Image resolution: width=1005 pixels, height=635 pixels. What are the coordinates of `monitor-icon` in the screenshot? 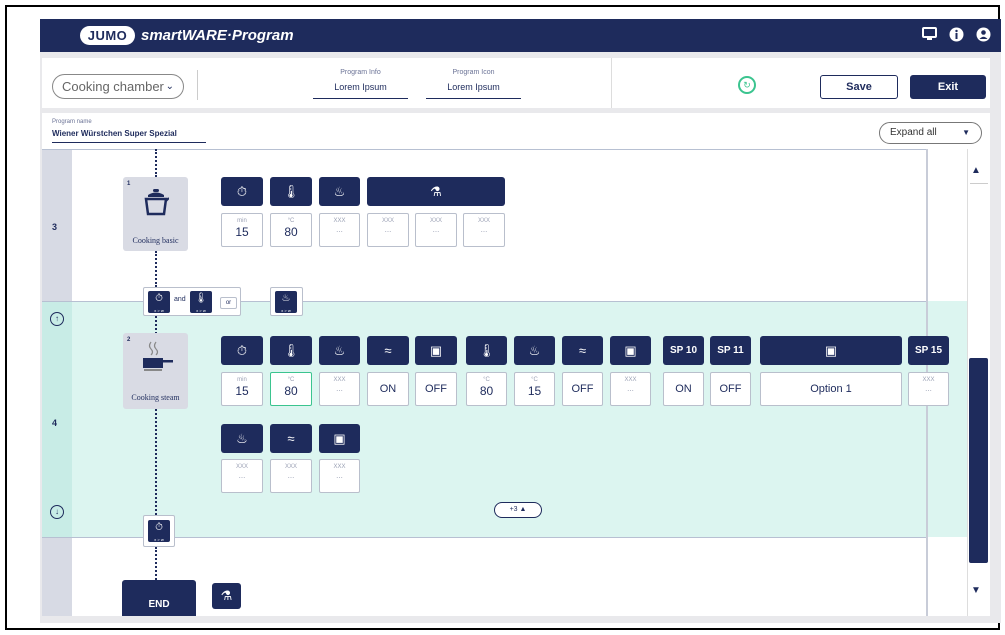 It's located at (929, 35).